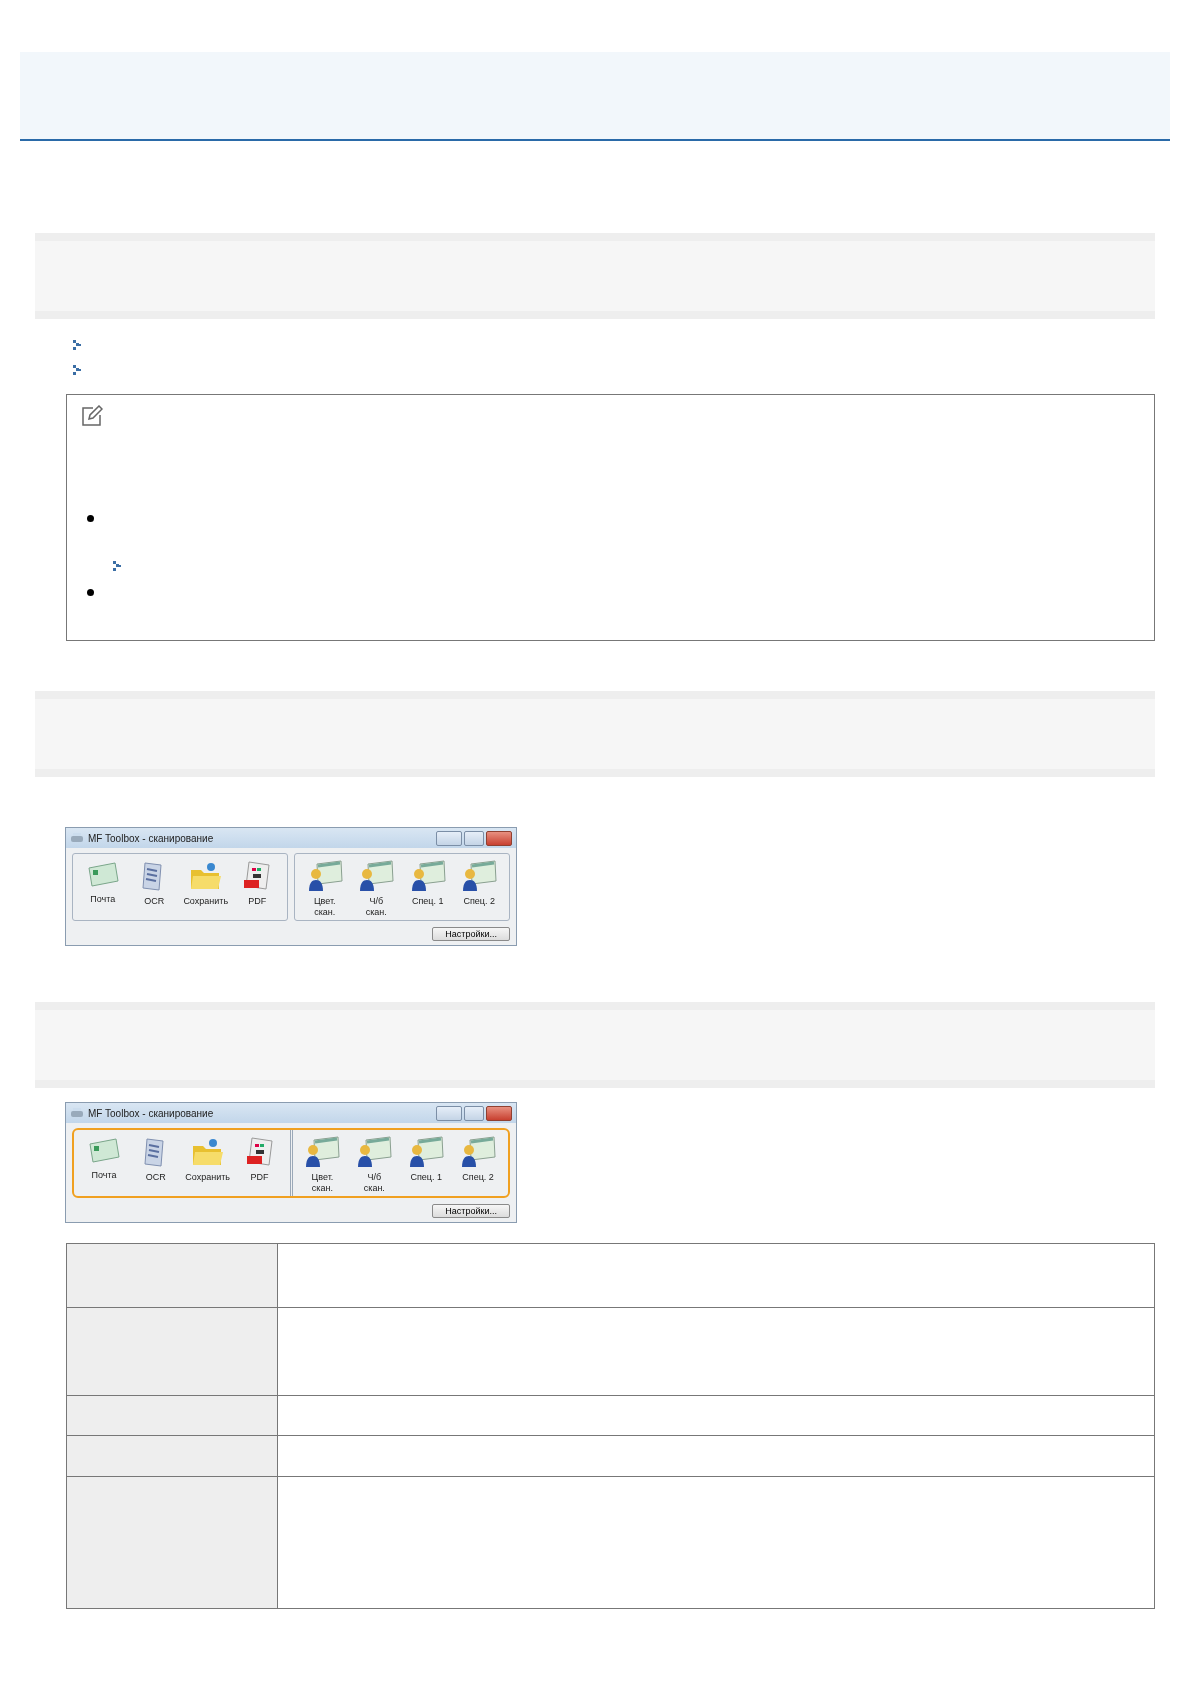 This screenshot has width=1190, height=1684. Describe the element at coordinates (92, 416) in the screenshot. I see `pencil-note-icon` at that location.